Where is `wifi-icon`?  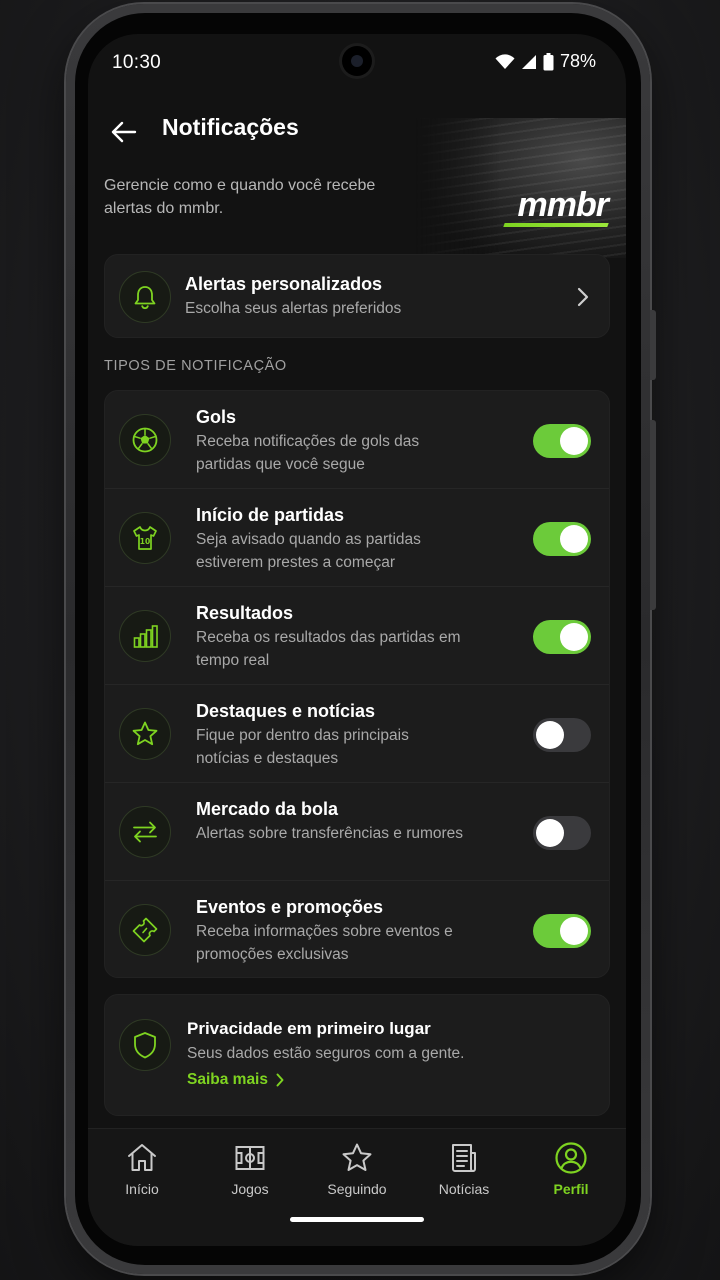
wifi-icon is located at coordinates (505, 61).